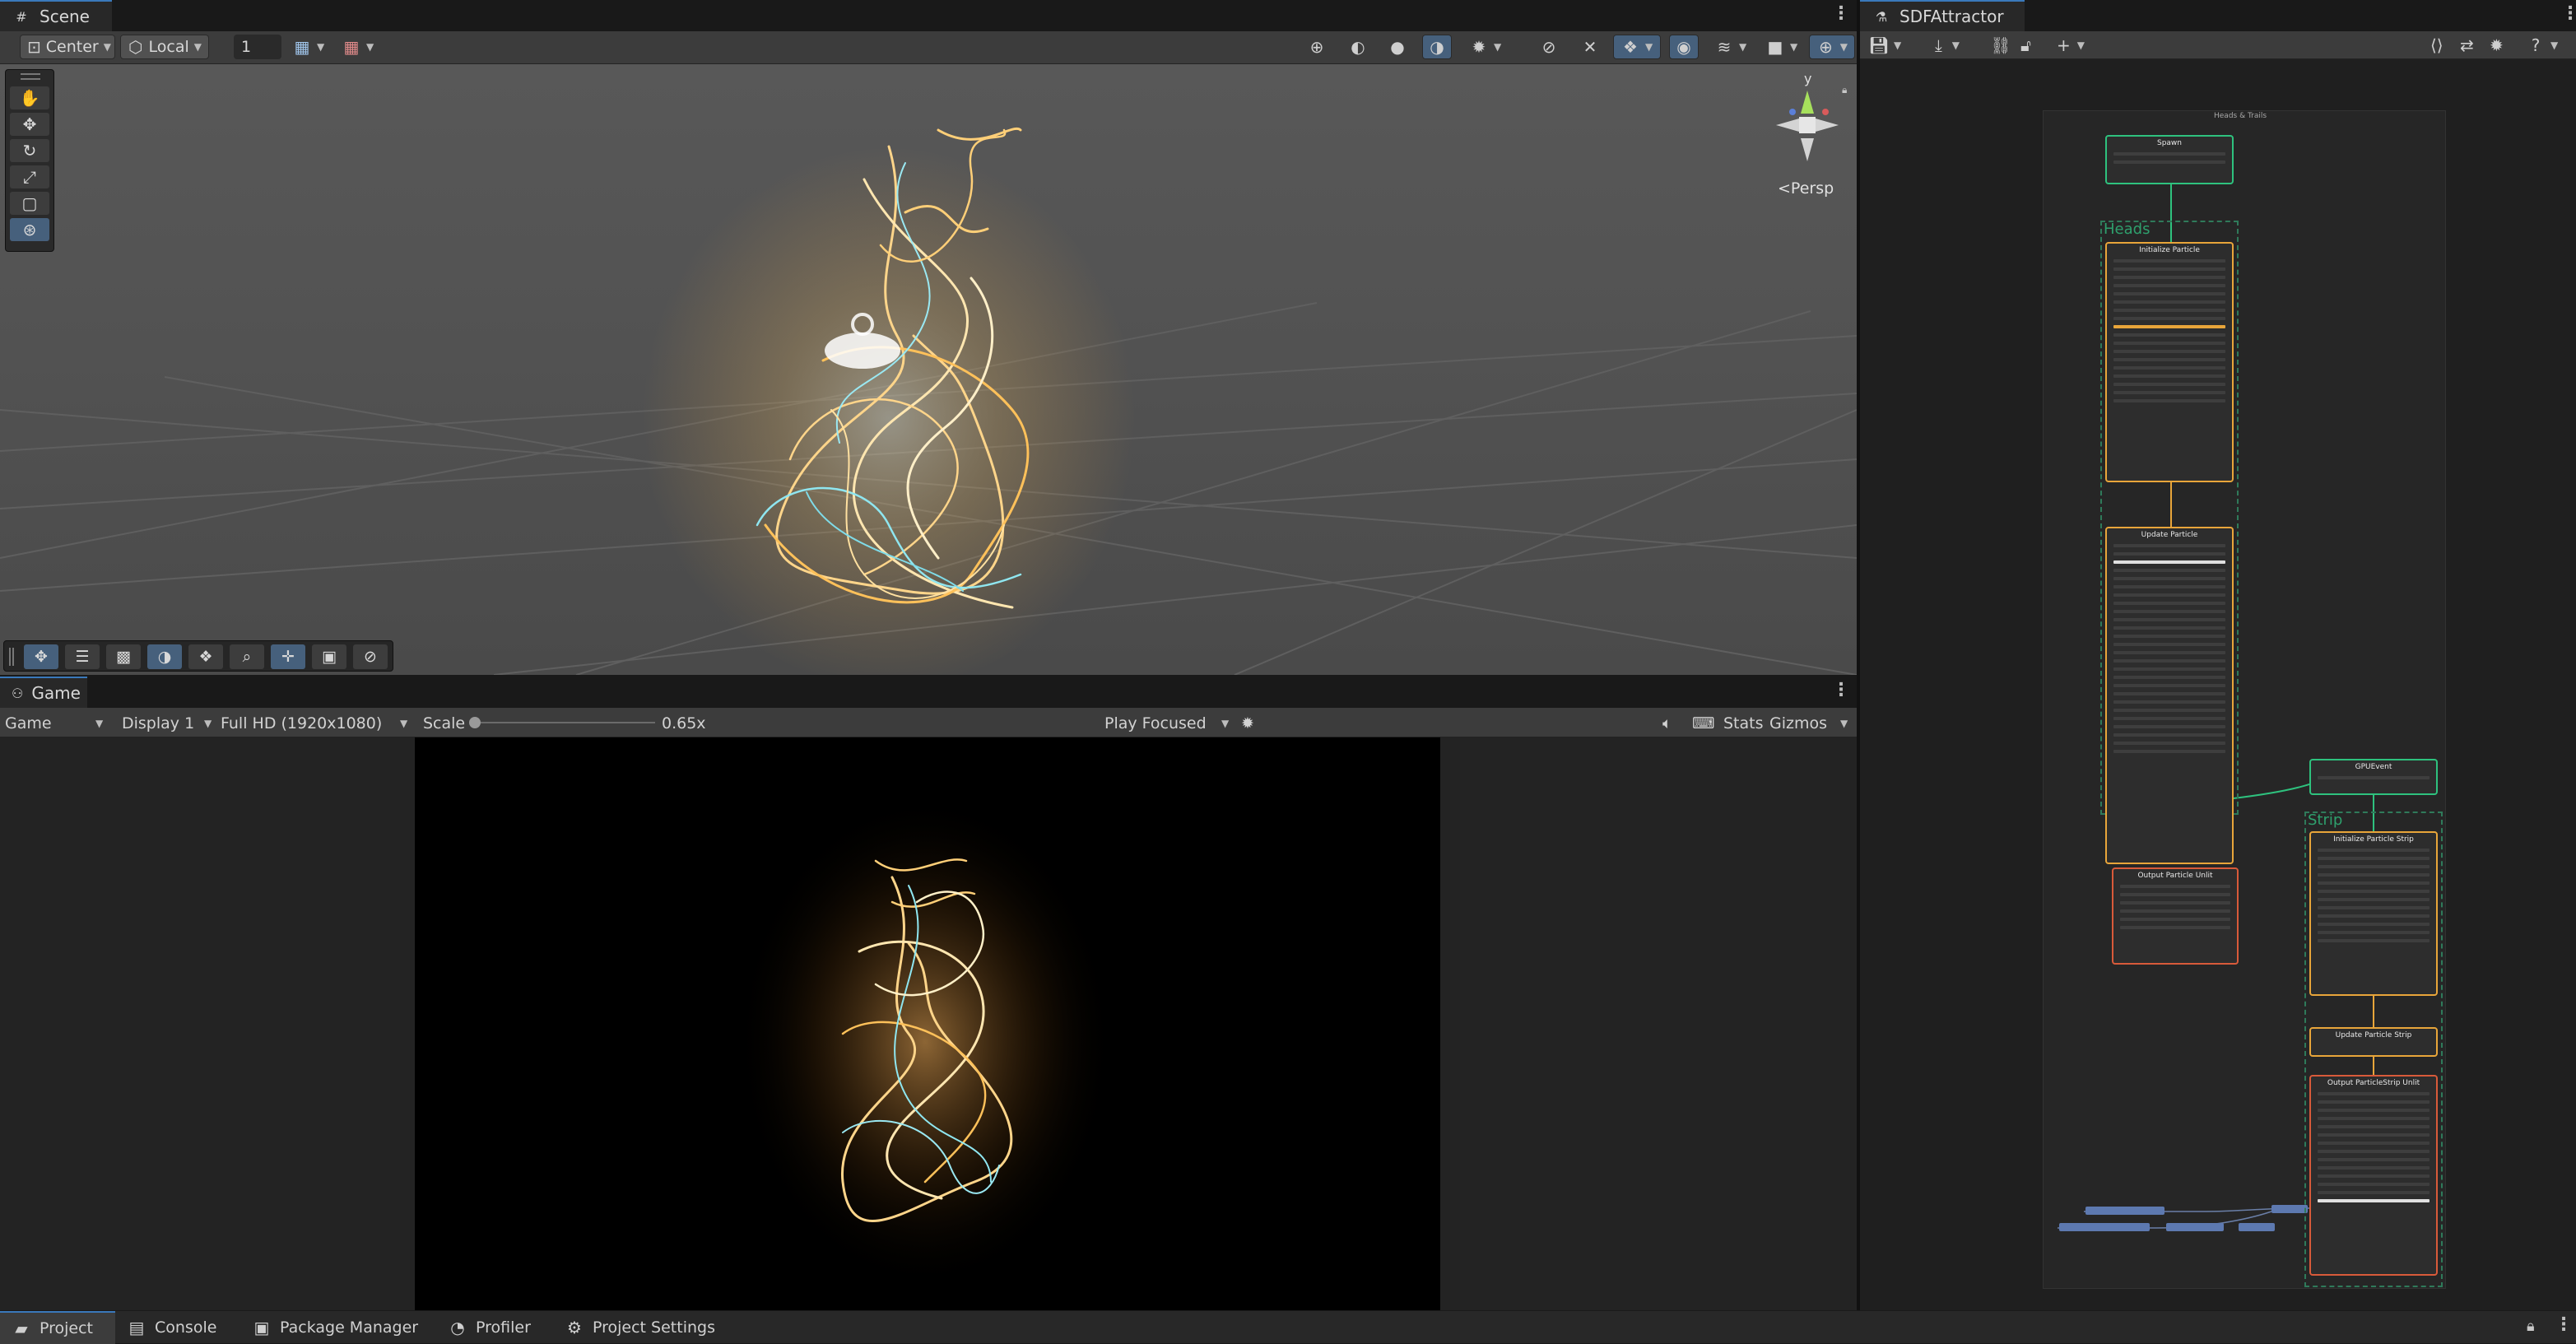  What do you see at coordinates (164, 47) in the screenshot?
I see `pivot-rotation-dropdown: ⬡ Local ▼` at bounding box center [164, 47].